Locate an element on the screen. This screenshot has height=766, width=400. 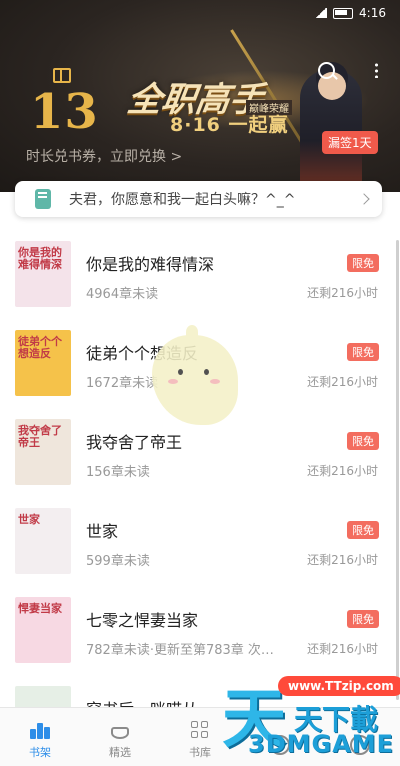
nav-library-label: 书库 is located at coordinates (200, 752).